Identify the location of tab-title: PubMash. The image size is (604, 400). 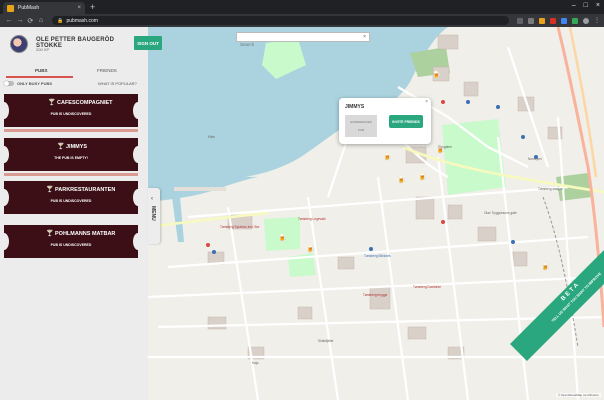
(29, 8).